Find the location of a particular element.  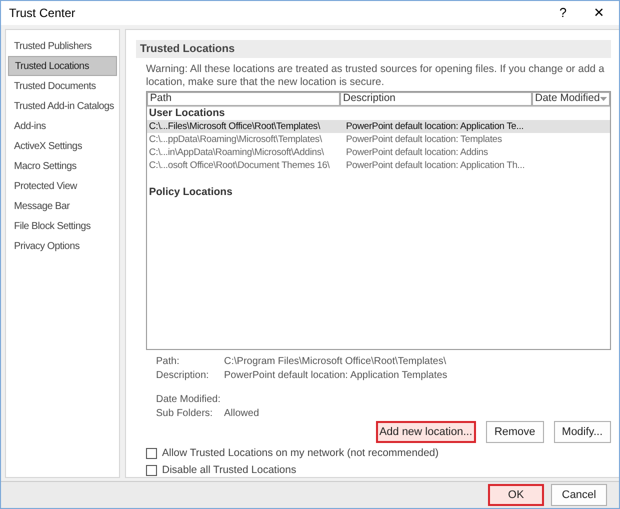

table-cell-text: PowerPoint default location: Addins is located at coordinates (417, 152).